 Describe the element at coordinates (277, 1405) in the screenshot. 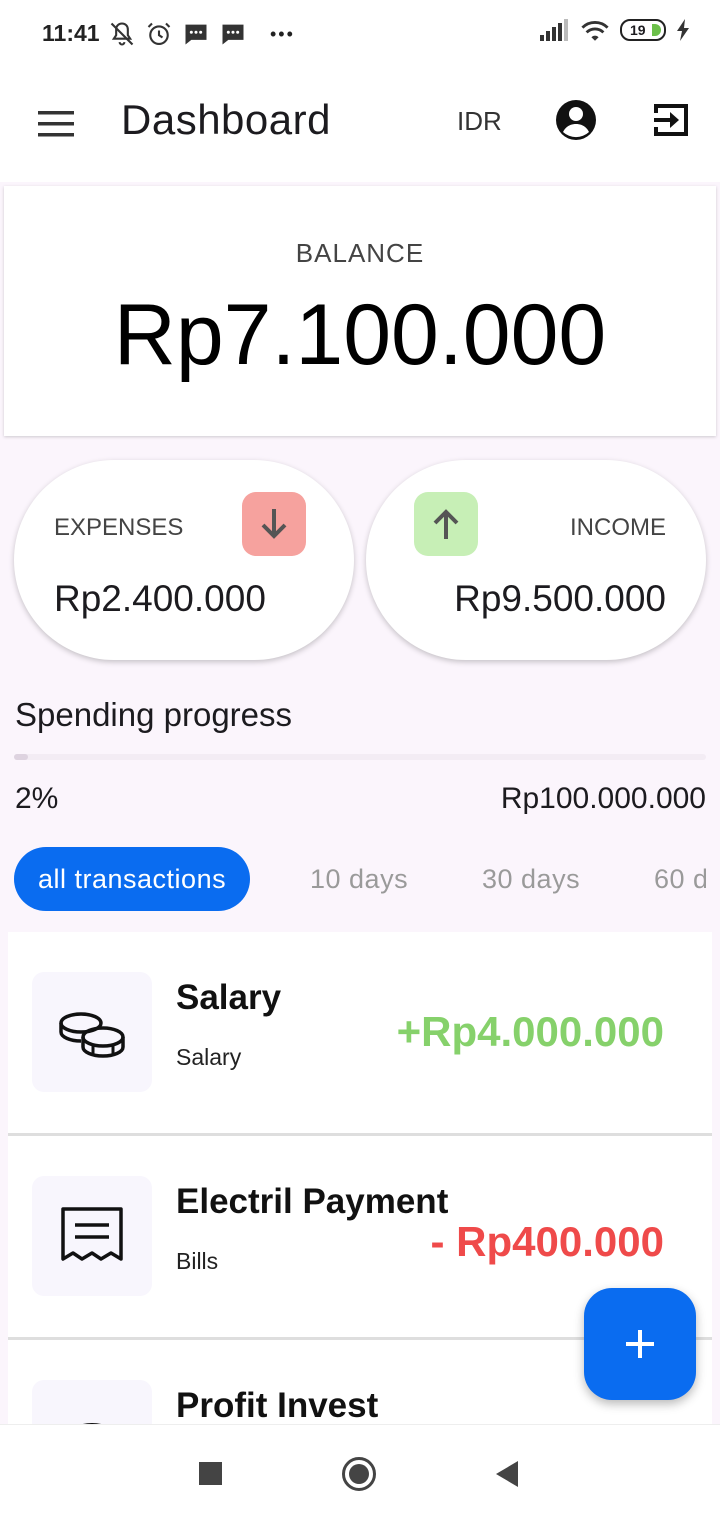

I see `transaction-name: Profit Invest` at that location.